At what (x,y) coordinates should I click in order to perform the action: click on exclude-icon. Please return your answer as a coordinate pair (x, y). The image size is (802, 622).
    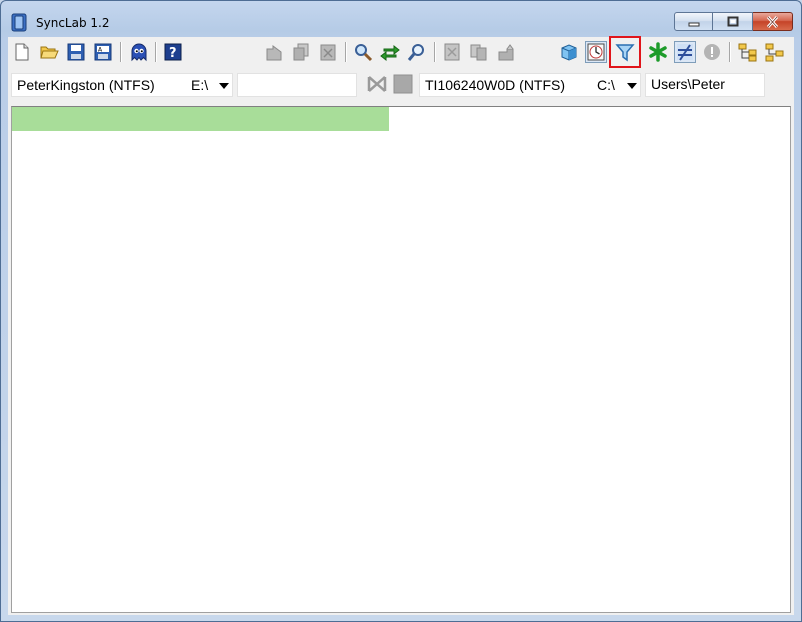
    Looking at the image, I should click on (452, 52).